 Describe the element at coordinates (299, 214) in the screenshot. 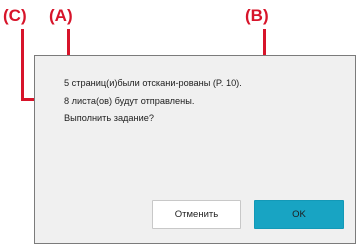

I see `ok-button: OK` at that location.